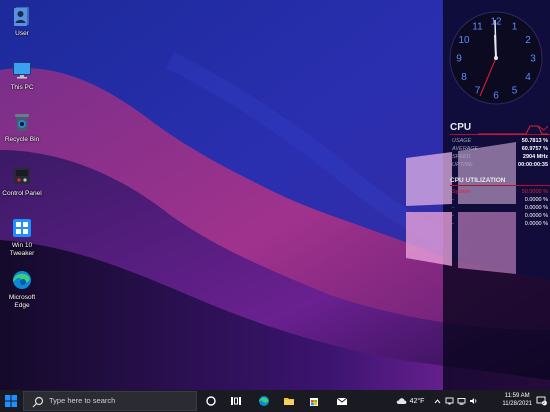 This screenshot has width=550, height=412. I want to click on cpu-row-speed: SPEED 2904 MHz, so click(500, 157).